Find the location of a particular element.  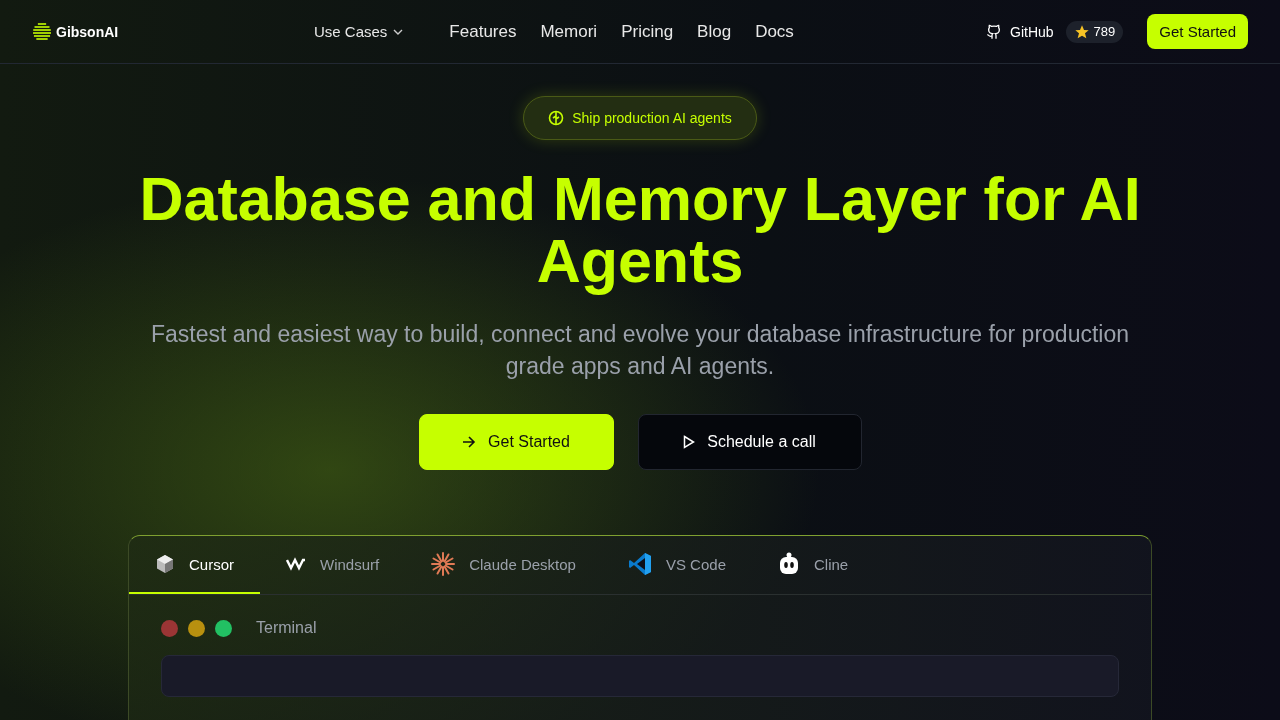

nav-link: Features is located at coordinates (483, 31).